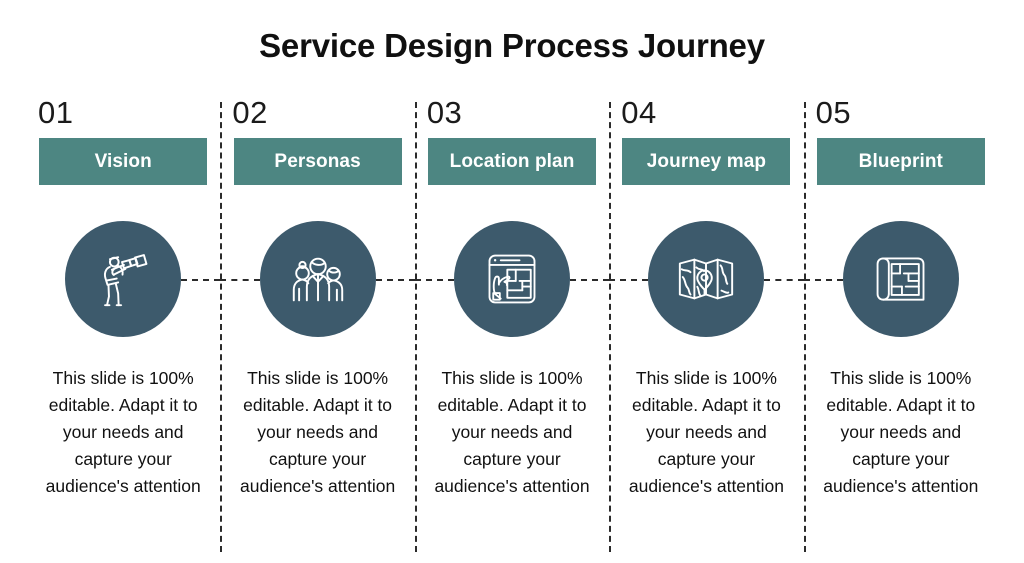 The image size is (1024, 563). What do you see at coordinates (512, 45) in the screenshot?
I see `page-title: Service Design Process Journey` at bounding box center [512, 45].